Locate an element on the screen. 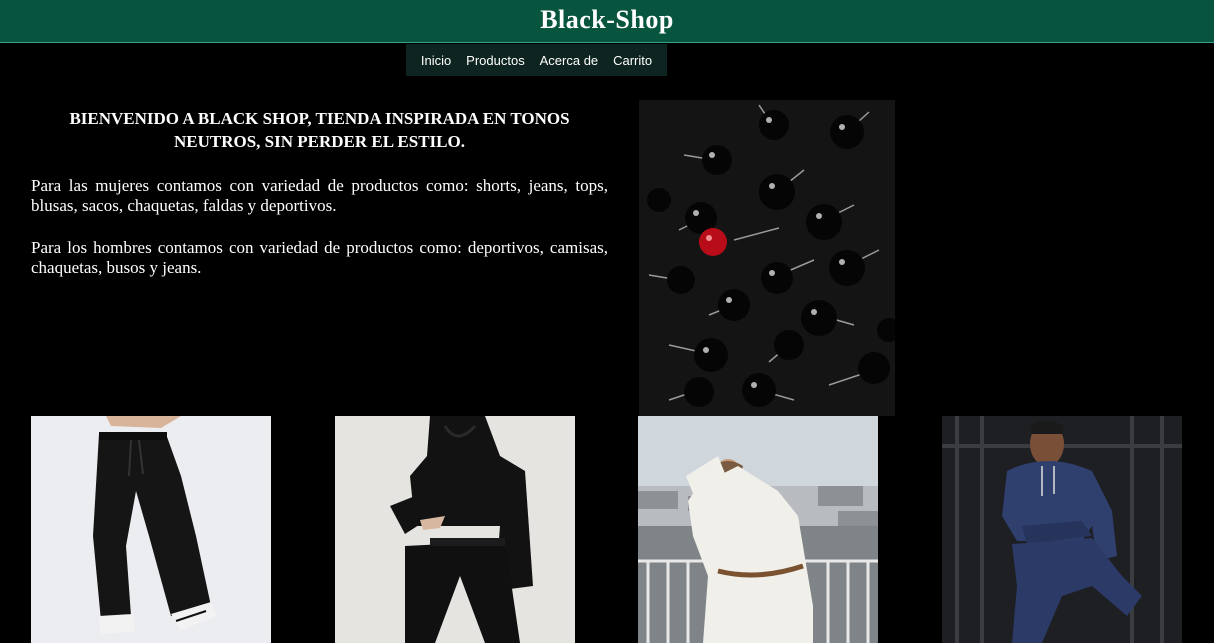 This screenshot has height=643, width=1214. product-image-black-hoodie-set is located at coordinates (455, 529).